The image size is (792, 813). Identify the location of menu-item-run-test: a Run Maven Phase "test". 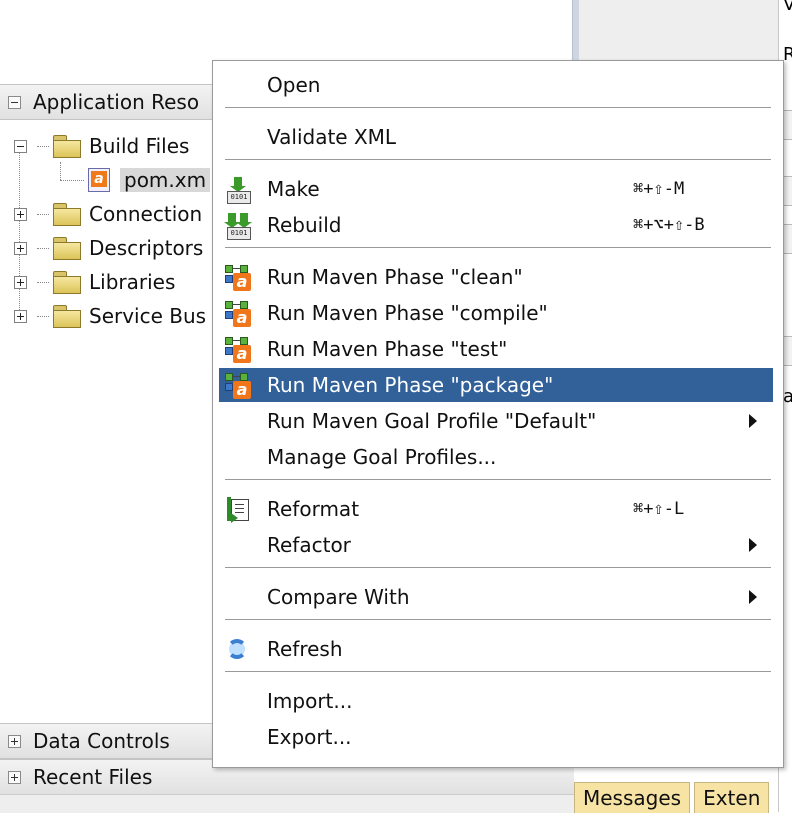
(496, 349).